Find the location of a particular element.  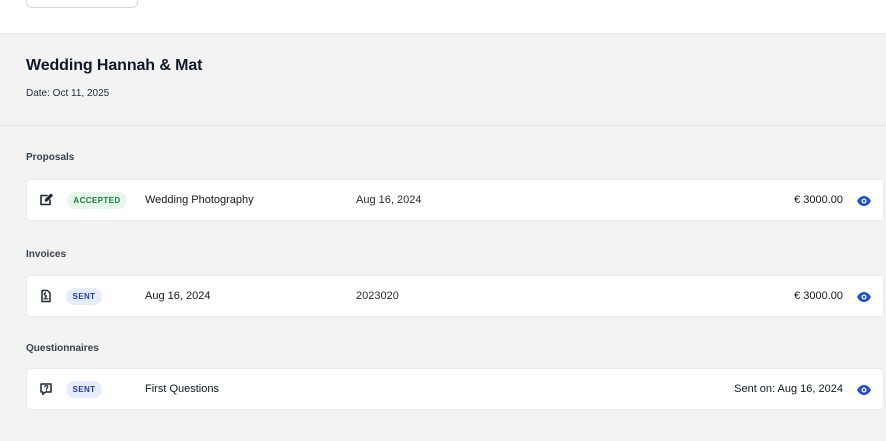

event-date: Date: Oct 11, 2025 is located at coordinates (68, 93).